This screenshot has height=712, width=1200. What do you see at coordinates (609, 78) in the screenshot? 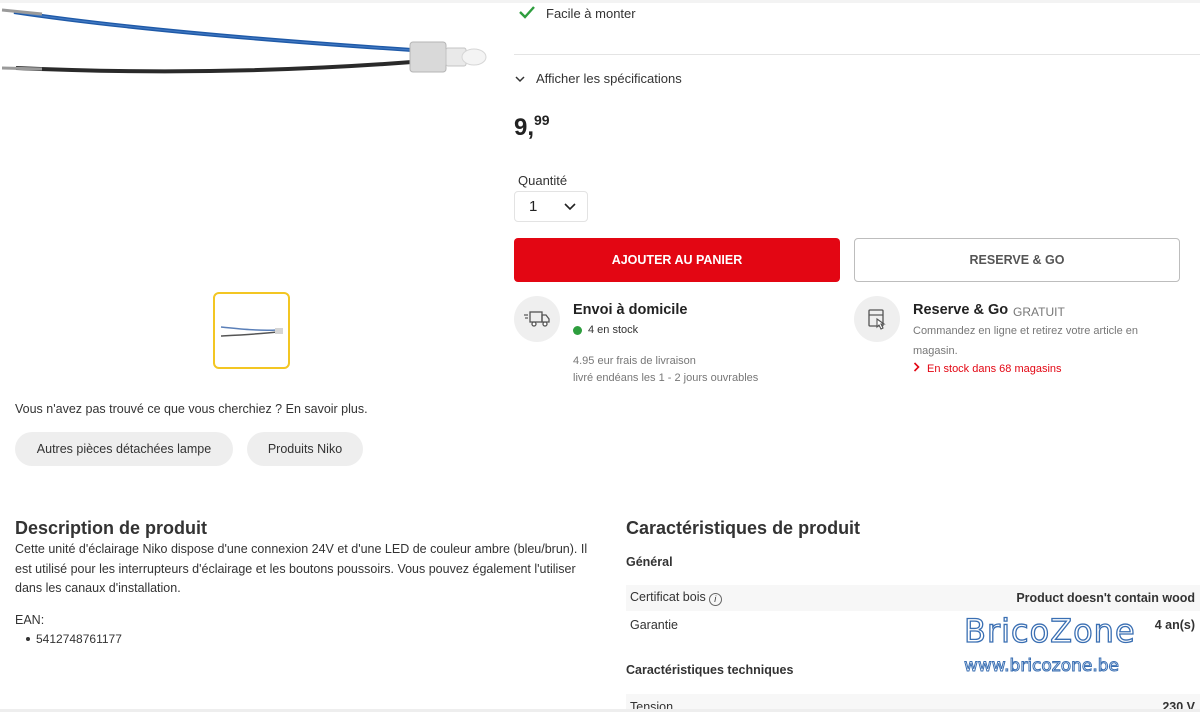
I see `show-specifications-label: Afficher les spécifications` at bounding box center [609, 78].